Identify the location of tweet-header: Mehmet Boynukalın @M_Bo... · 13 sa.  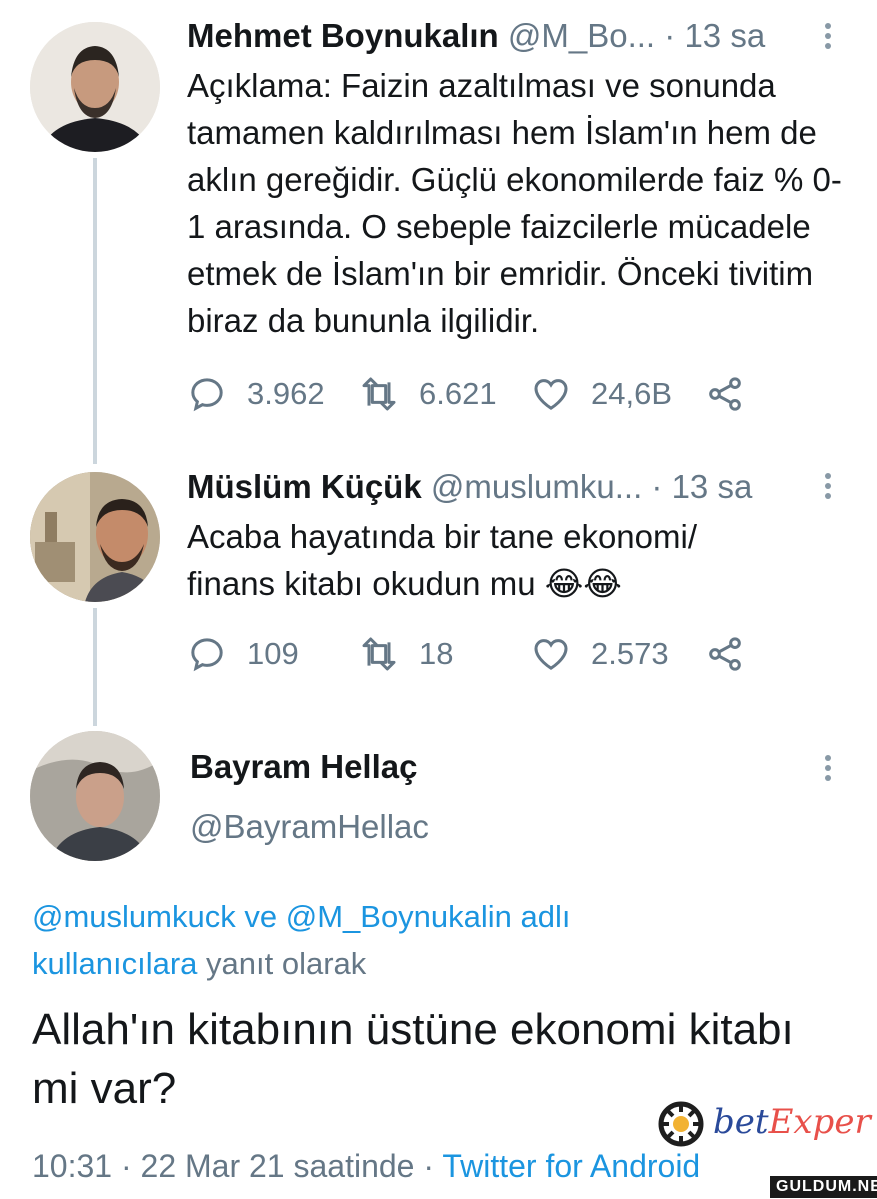
(476, 36).